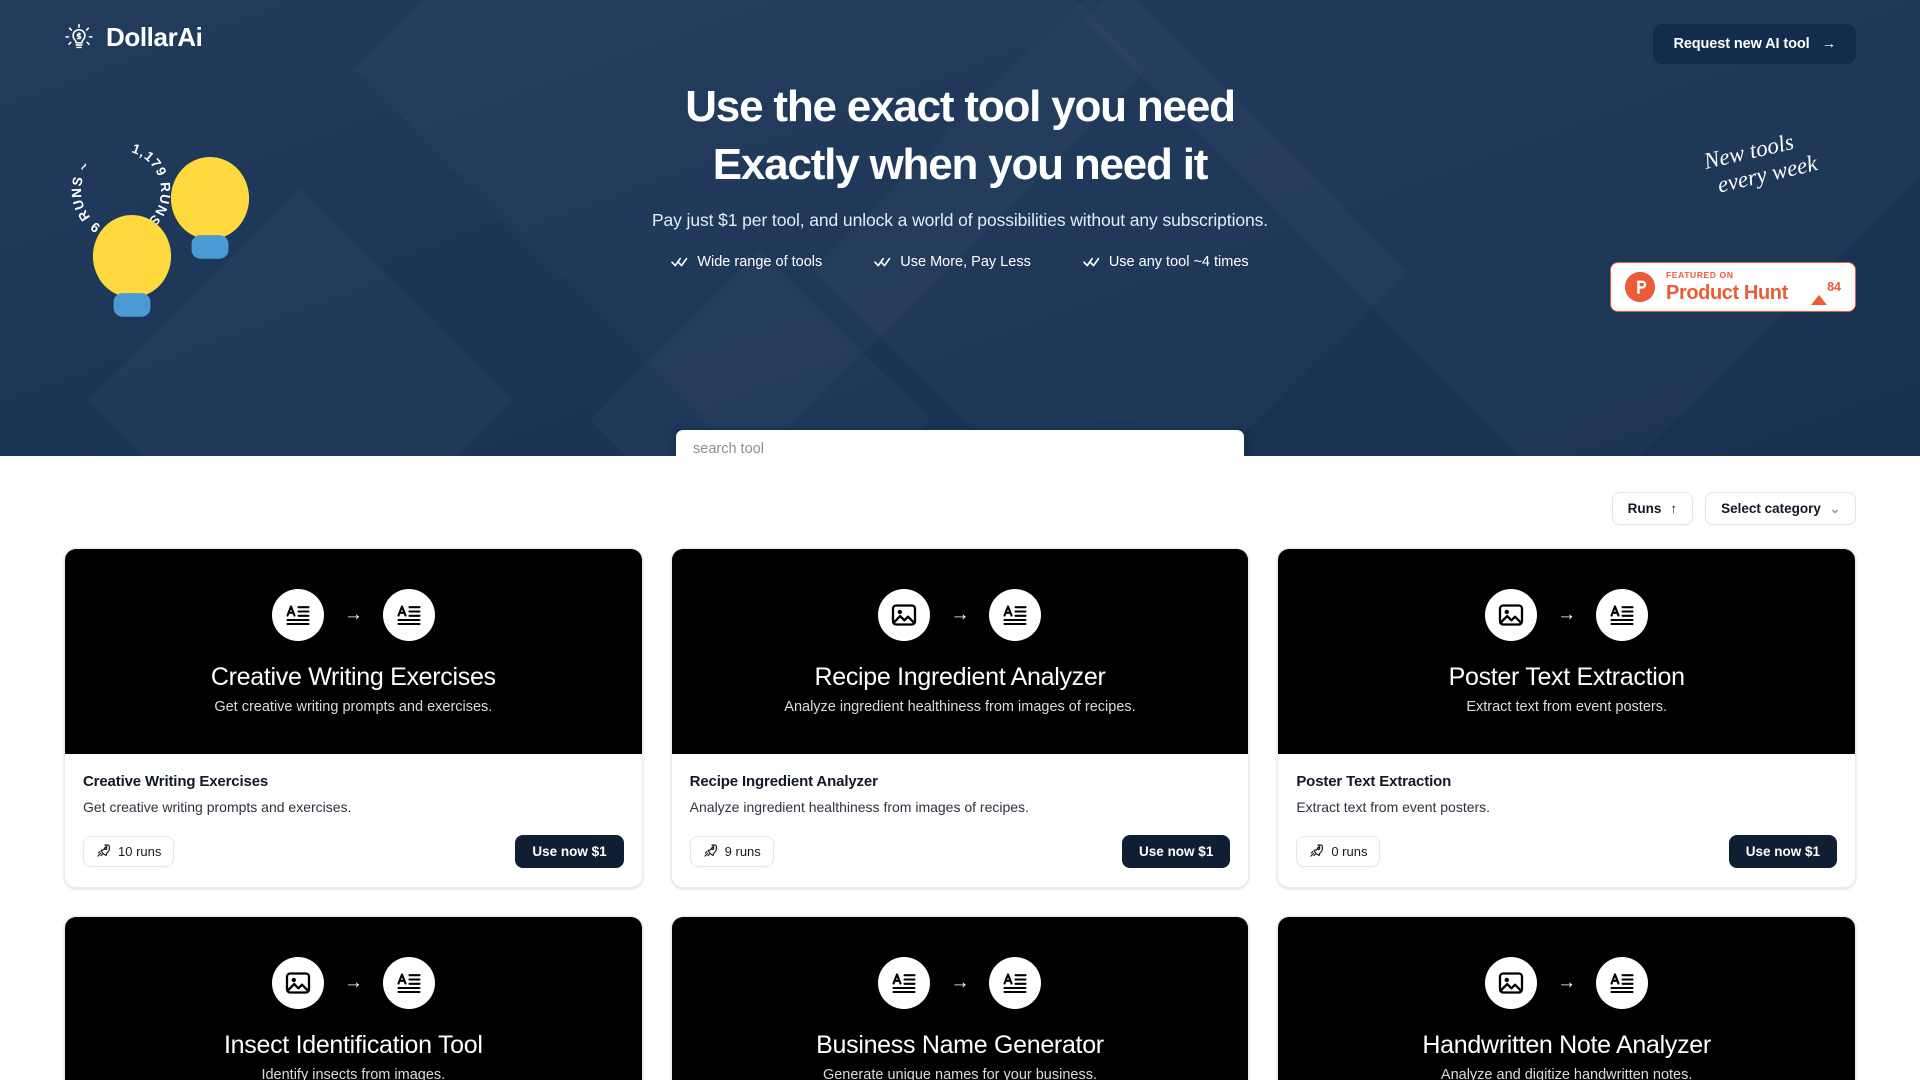  What do you see at coordinates (960, 1073) in the screenshot?
I see `thumbnail-subtitle: Generate unique names for your business.` at bounding box center [960, 1073].